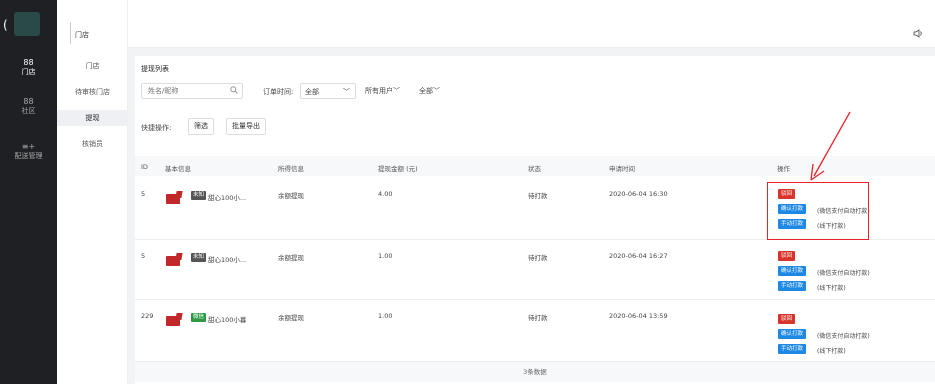 Image resolution: width=935 pixels, height=384 pixels. I want to click on status-filter-value: 全部, so click(426, 91).